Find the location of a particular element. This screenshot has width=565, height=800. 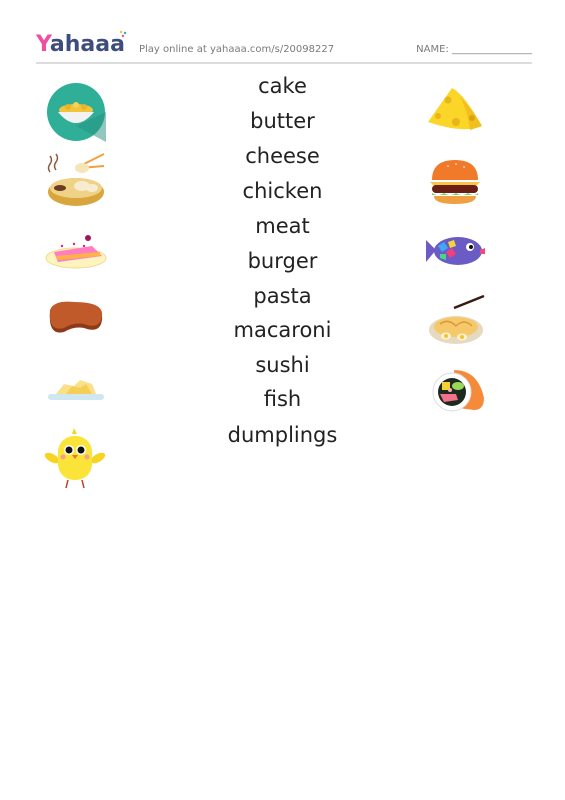

butter-image is located at coordinates (76, 390).